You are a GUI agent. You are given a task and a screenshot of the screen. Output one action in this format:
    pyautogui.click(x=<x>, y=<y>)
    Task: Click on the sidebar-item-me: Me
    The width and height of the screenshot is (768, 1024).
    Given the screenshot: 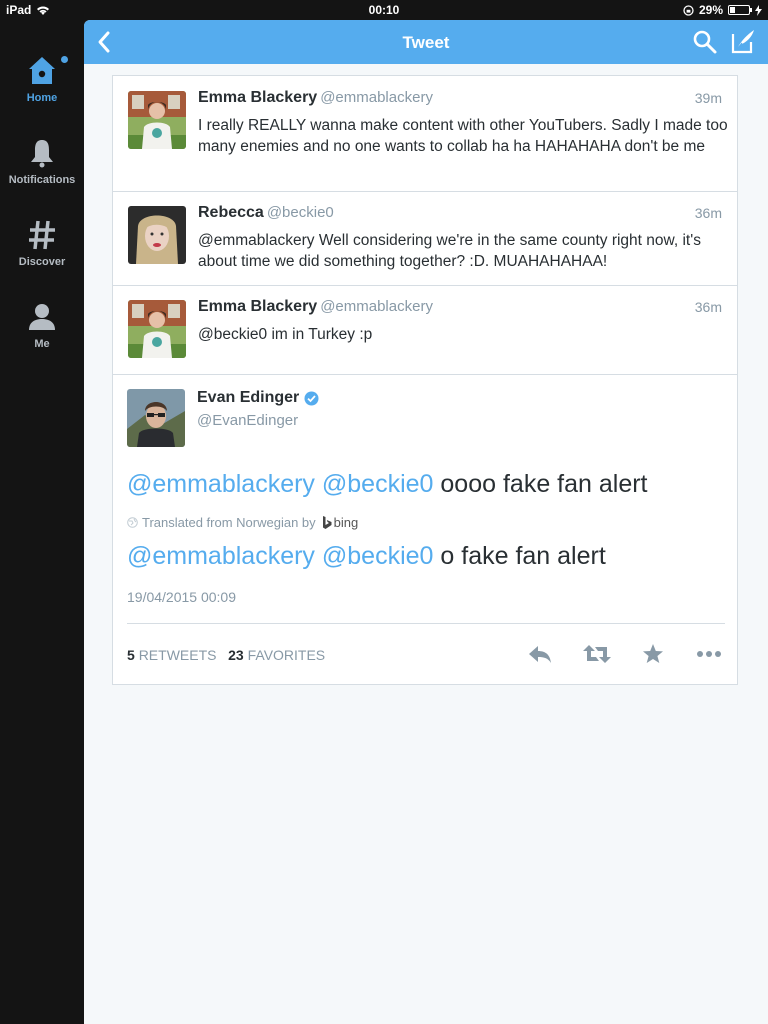 What is the action you would take?
    pyautogui.click(x=42, y=325)
    